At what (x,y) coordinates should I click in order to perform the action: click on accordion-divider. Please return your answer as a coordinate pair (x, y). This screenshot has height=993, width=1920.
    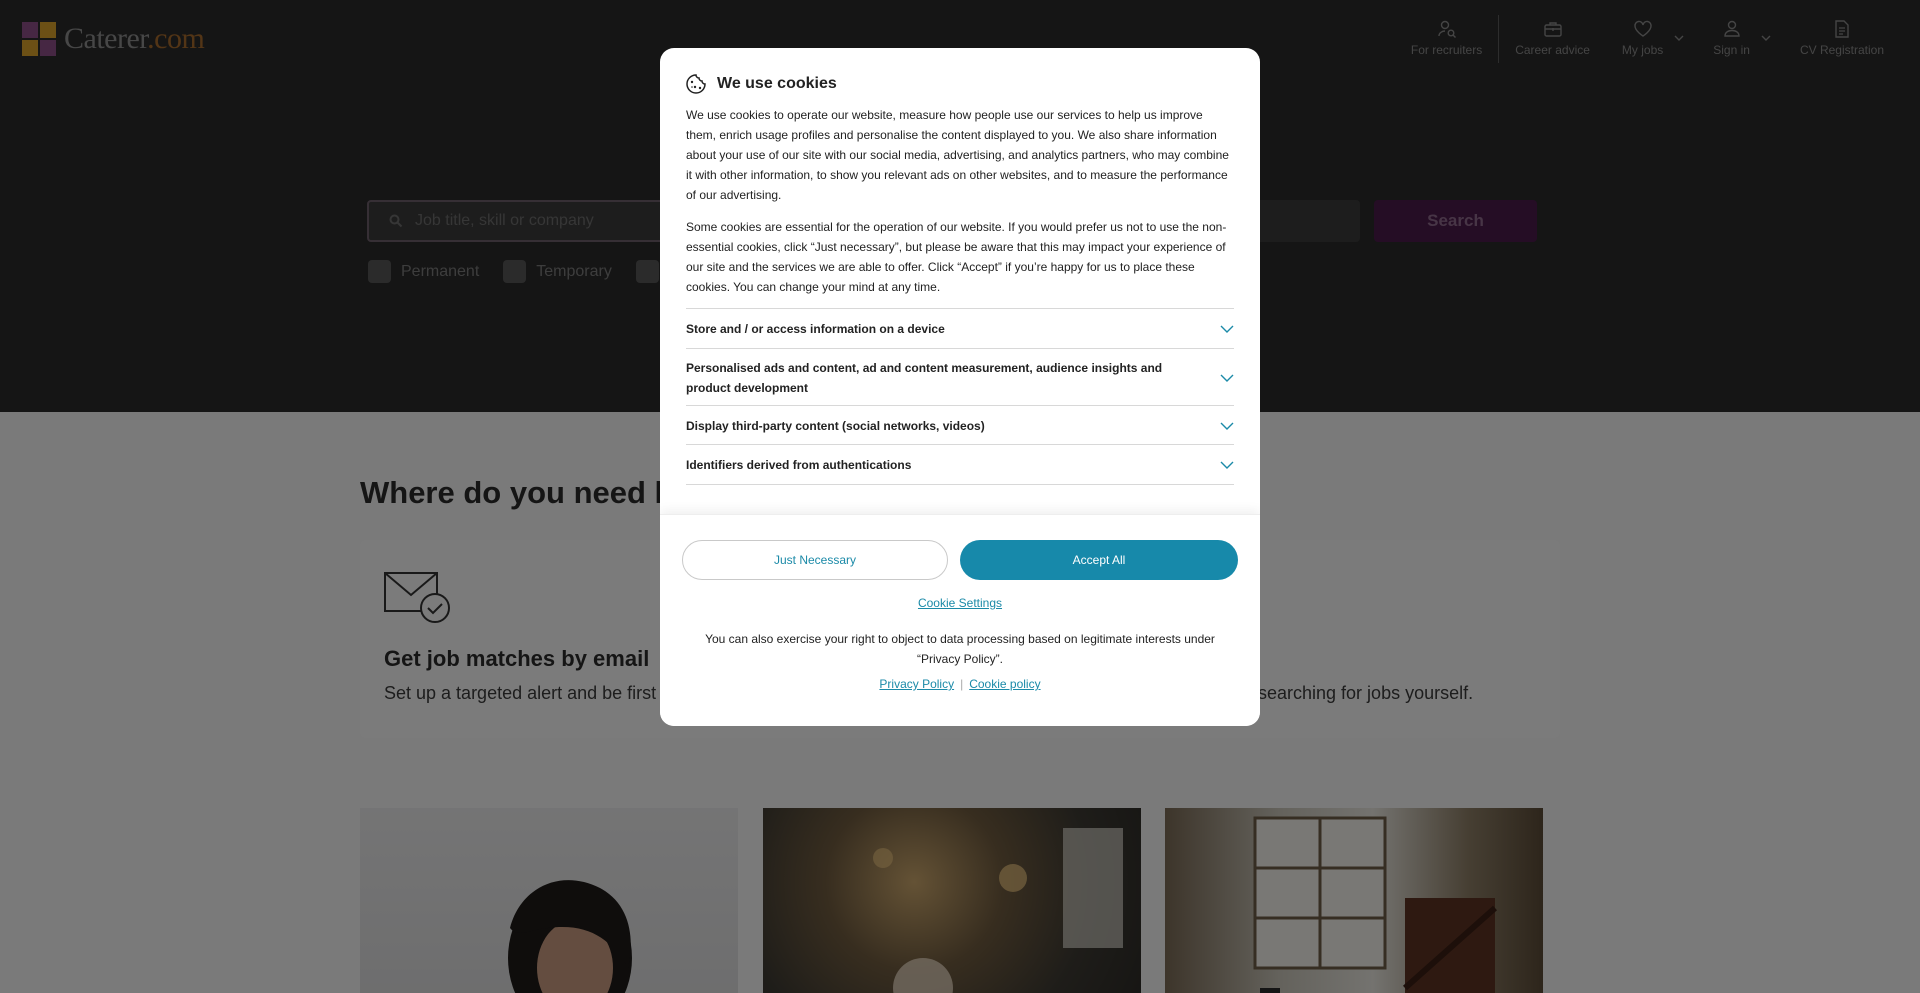
    Looking at the image, I should click on (960, 484).